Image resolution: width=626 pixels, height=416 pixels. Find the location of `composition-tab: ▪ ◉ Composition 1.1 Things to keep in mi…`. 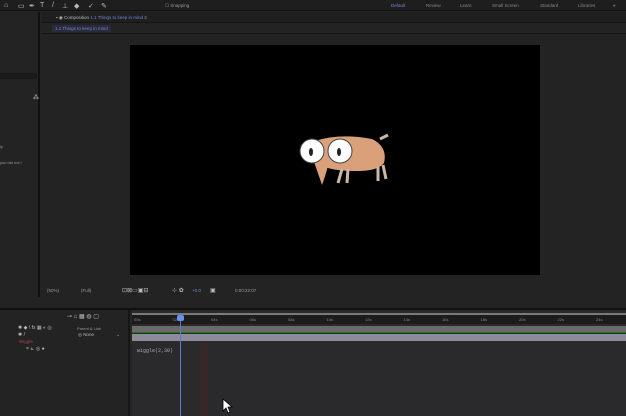

composition-tab: ▪ ◉ Composition 1.1 Things to keep in mi… is located at coordinates (101, 18).